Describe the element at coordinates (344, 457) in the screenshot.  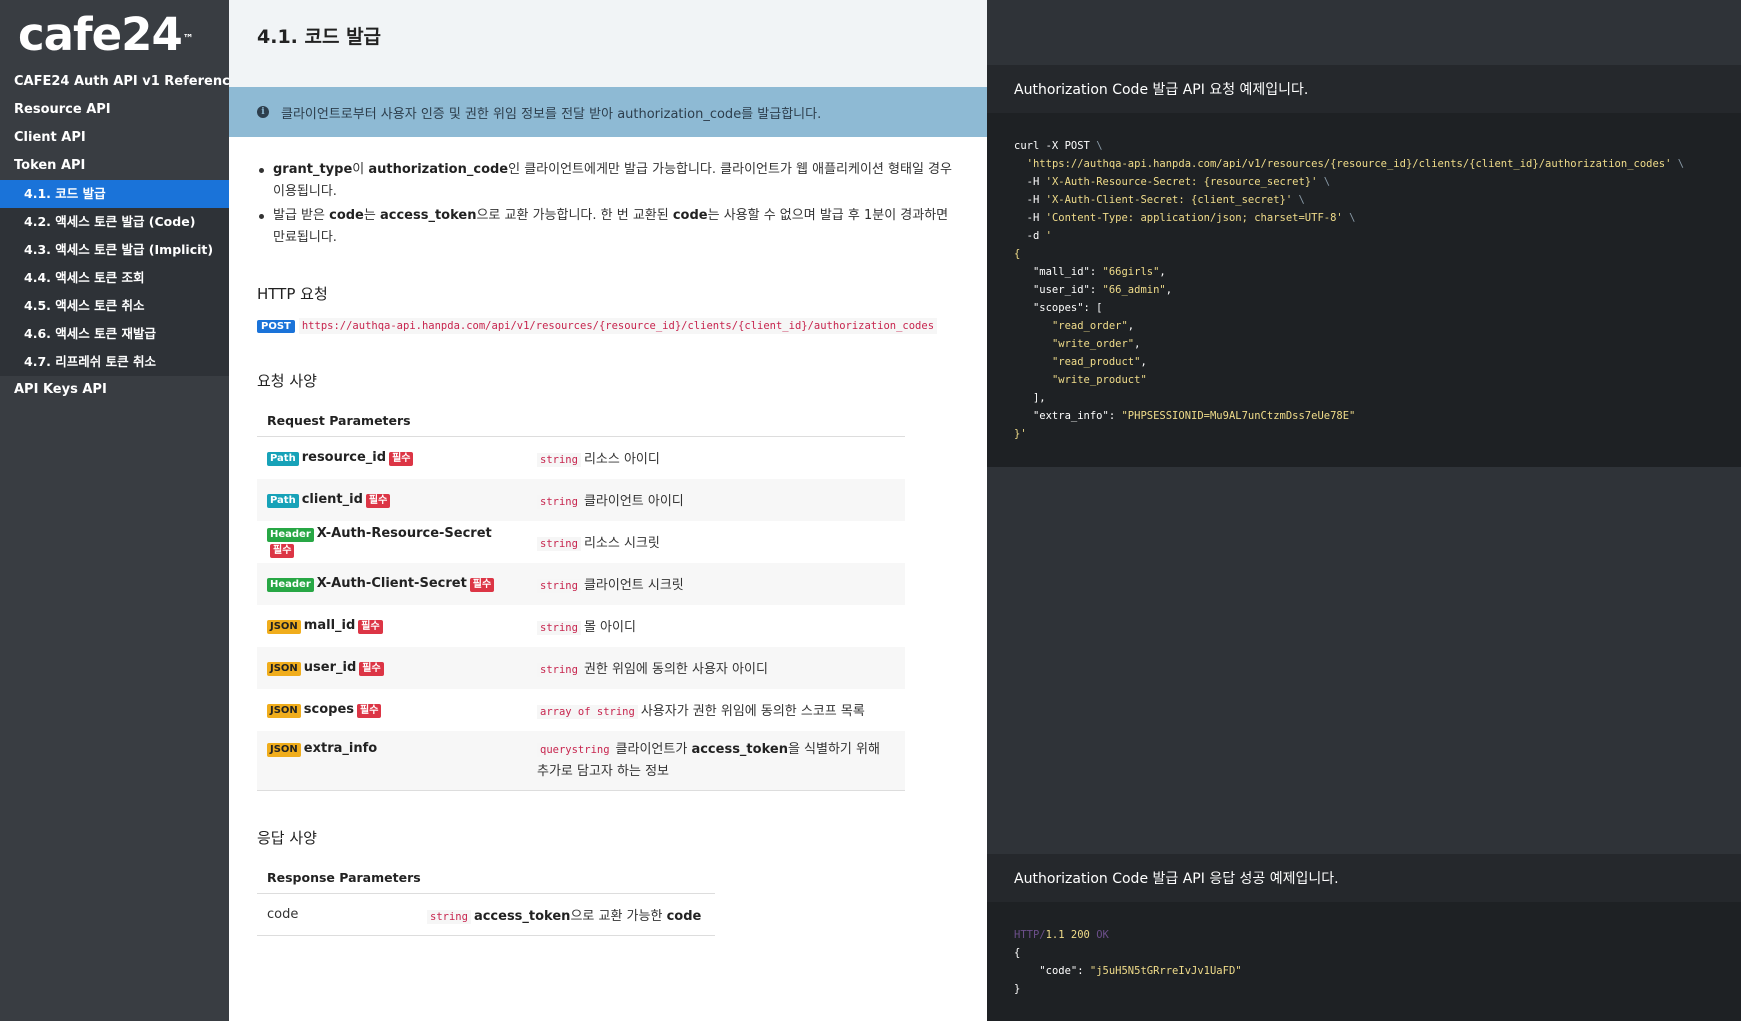
I see `param-name: resource_id` at that location.